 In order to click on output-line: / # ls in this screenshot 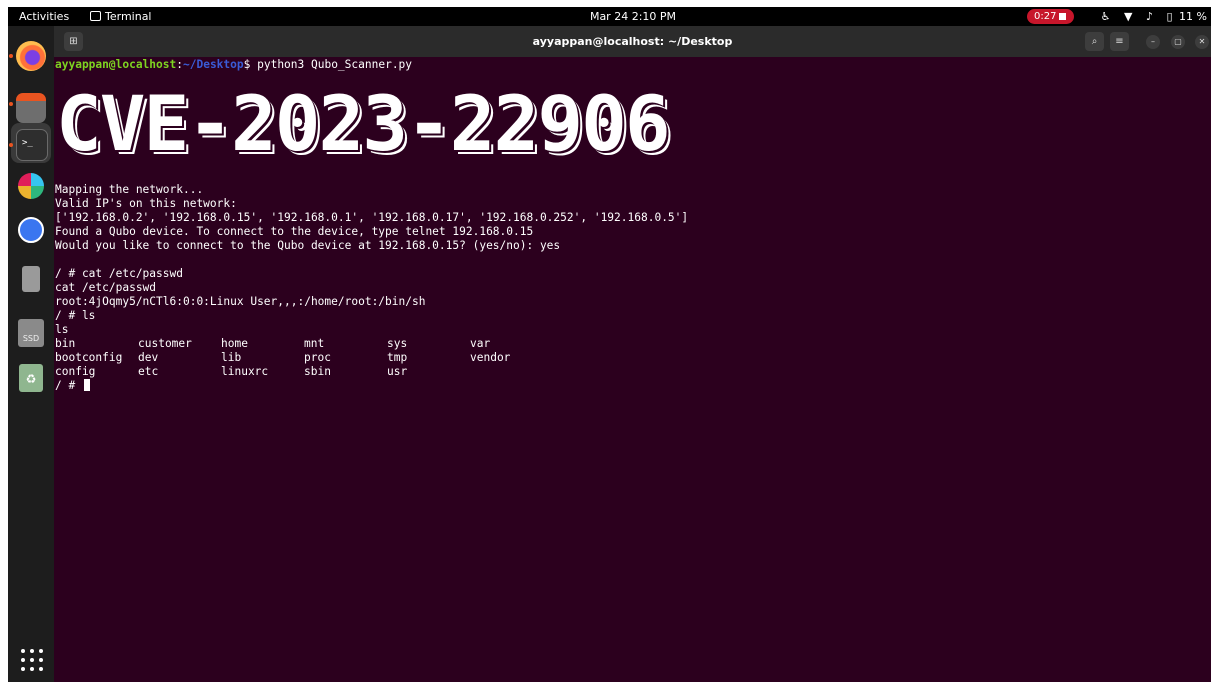, I will do `click(75, 315)`.